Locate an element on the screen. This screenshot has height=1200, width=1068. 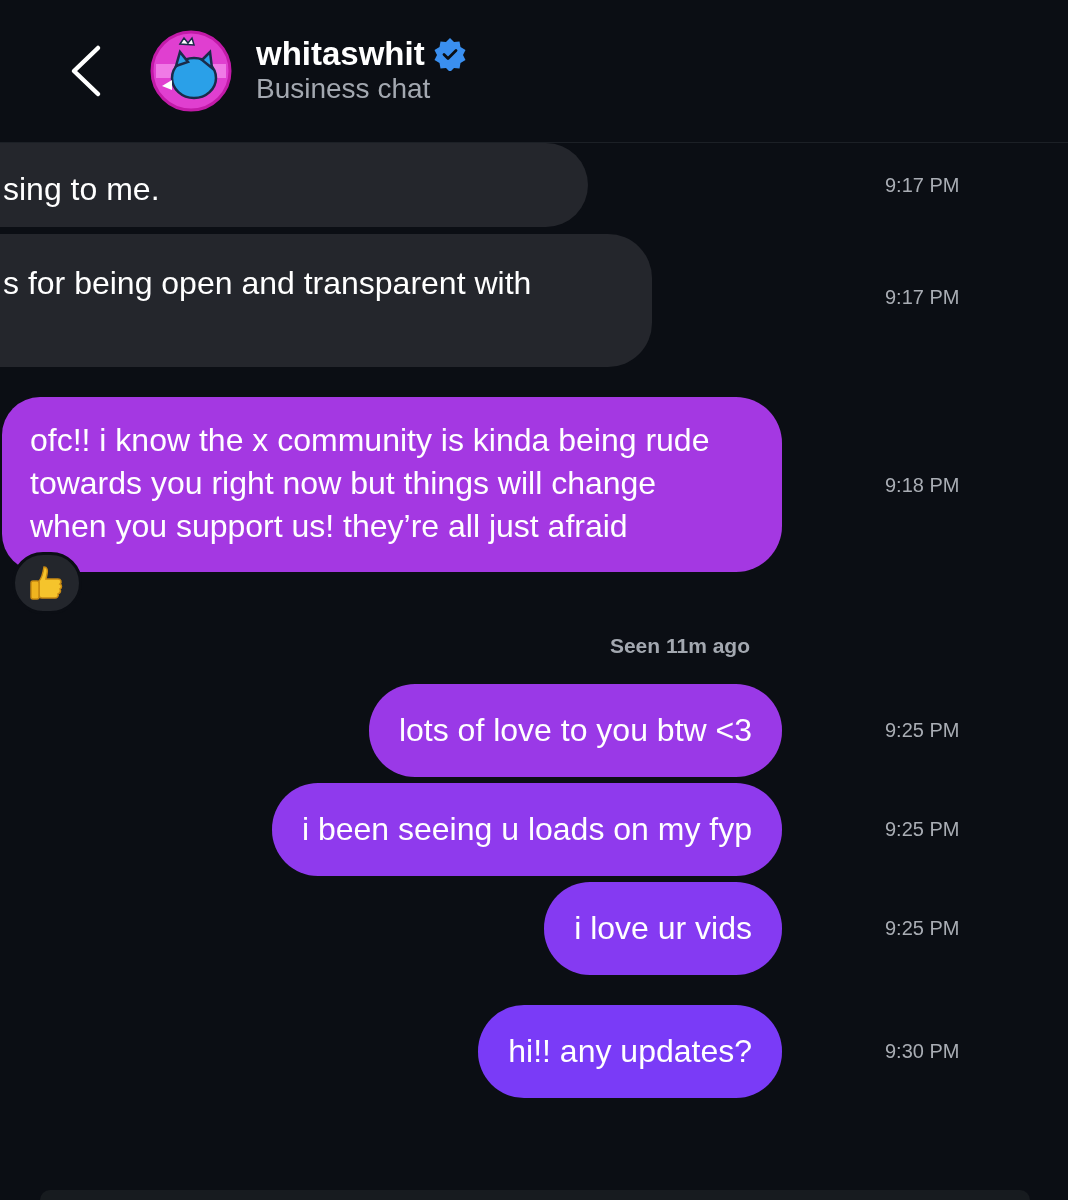
seen-status: Seen 11m ago is located at coordinates (679, 646).